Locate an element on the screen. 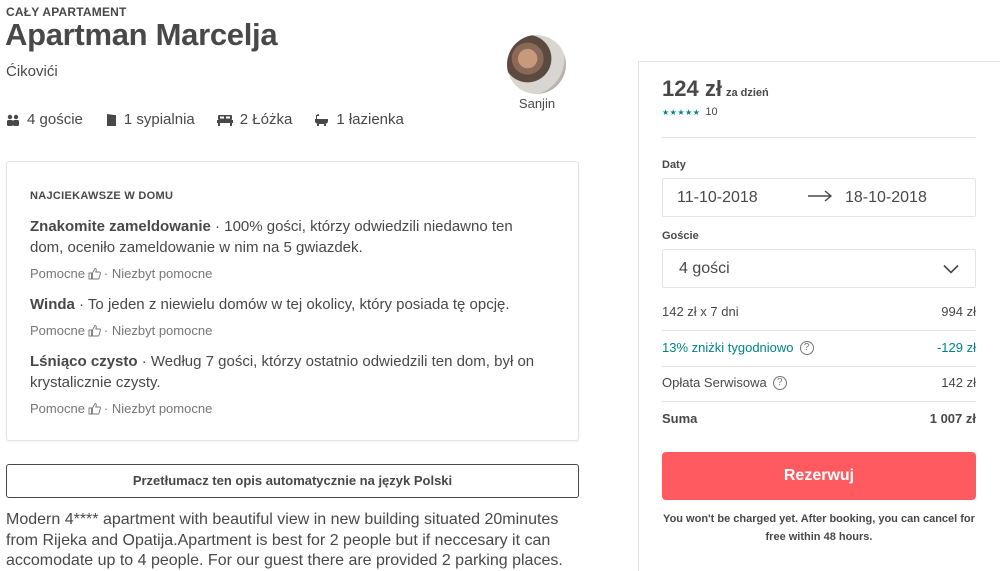 Image resolution: width=1000 pixels, height=571 pixels. check-in-input: 11-10-2018 is located at coordinates (737, 198).